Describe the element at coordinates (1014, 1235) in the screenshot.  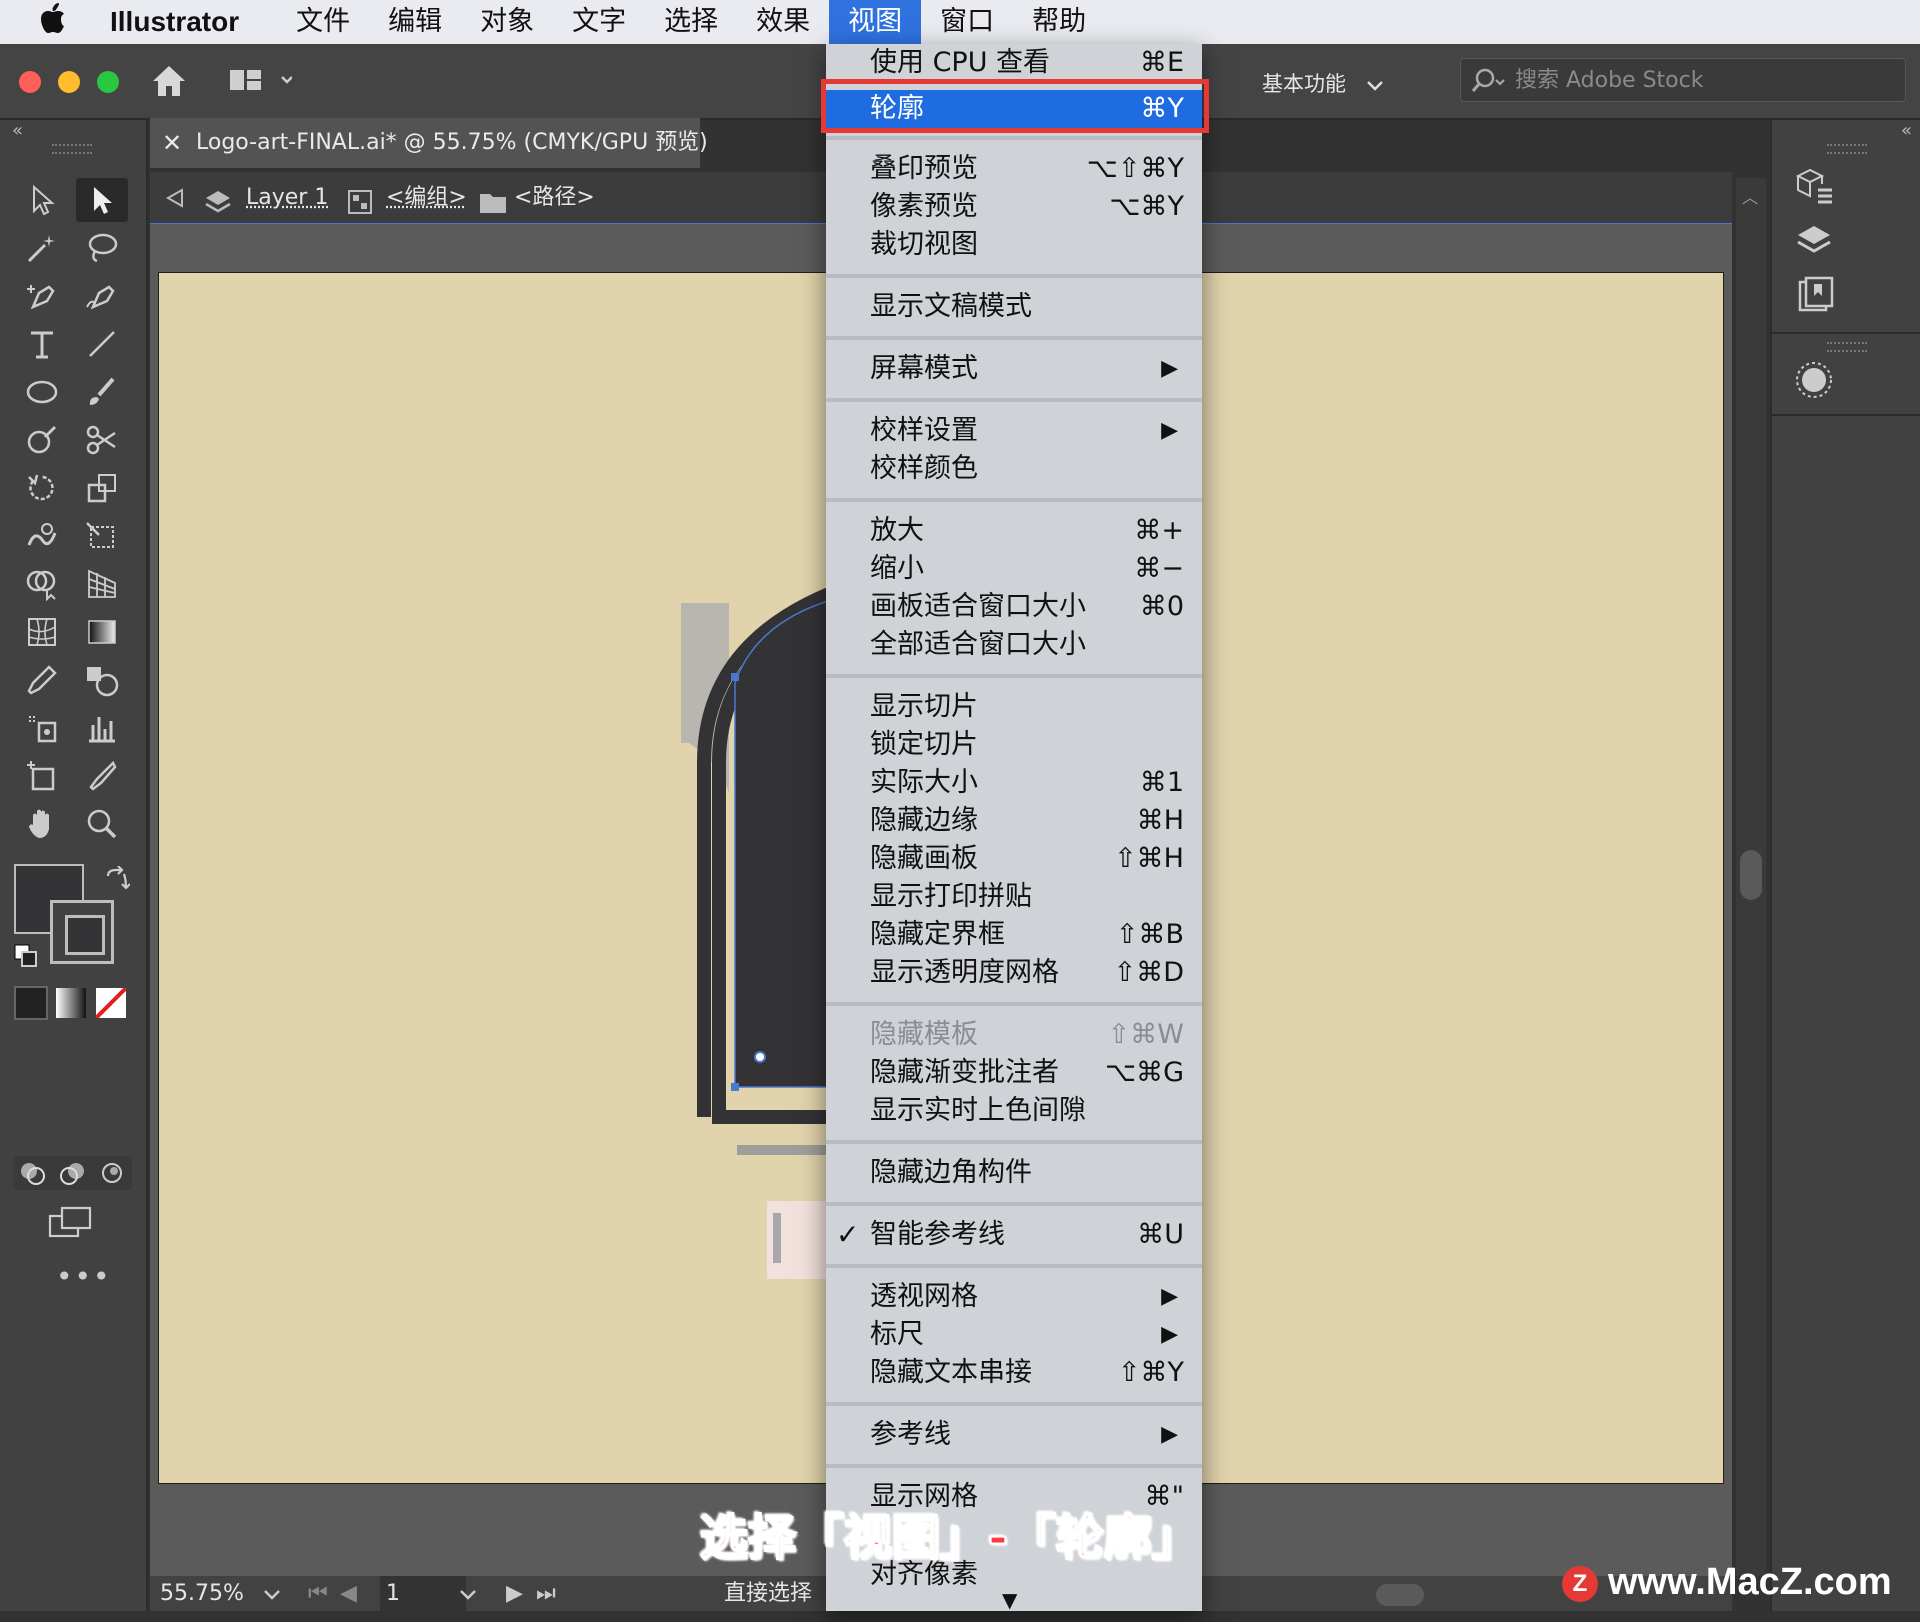
I see `menu-item-smart-guides: ✓ 智能参考线 ⌘U` at that location.